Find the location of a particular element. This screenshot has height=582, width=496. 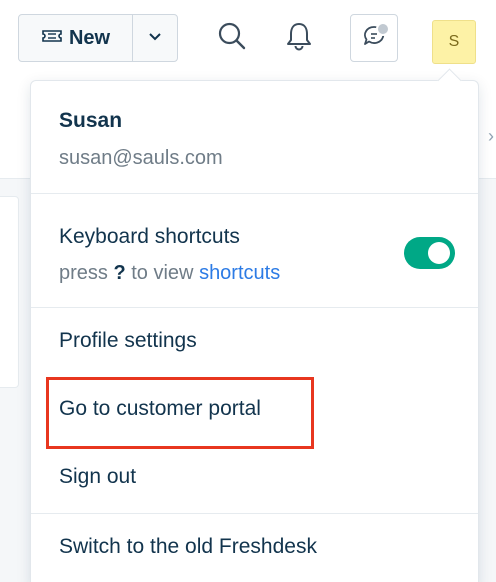

chevron-right-icon: › is located at coordinates (491, 136).